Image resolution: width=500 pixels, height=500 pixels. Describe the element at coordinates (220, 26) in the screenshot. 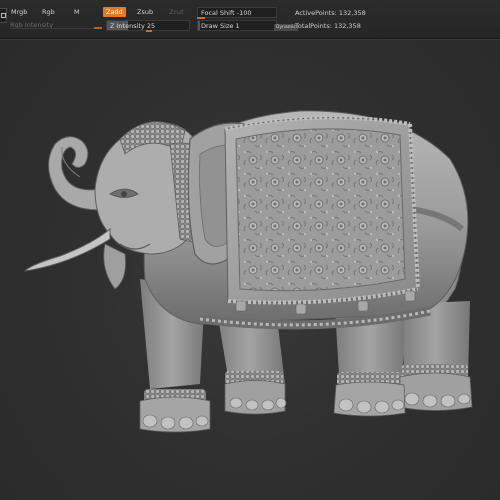

I see `draw-size-text: Draw Size 1` at that location.